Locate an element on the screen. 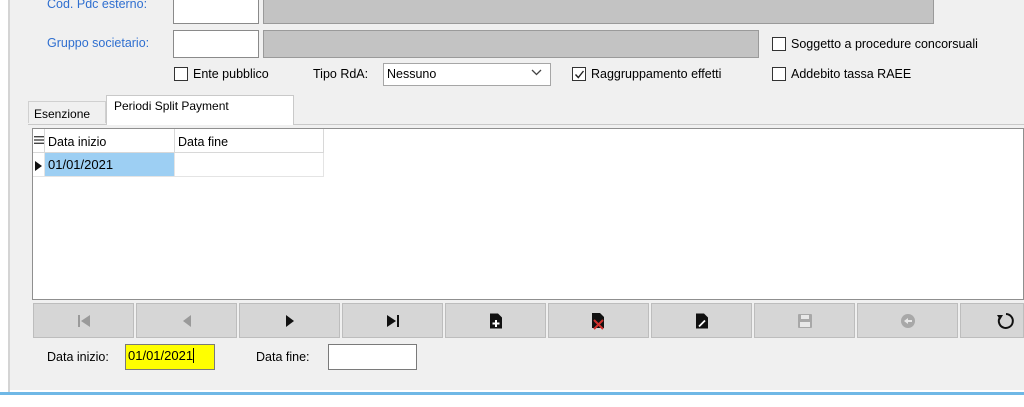 Image resolution: width=1024 pixels, height=407 pixels. tab-periodi-split-payment: Periodi Split Payment is located at coordinates (200, 110).